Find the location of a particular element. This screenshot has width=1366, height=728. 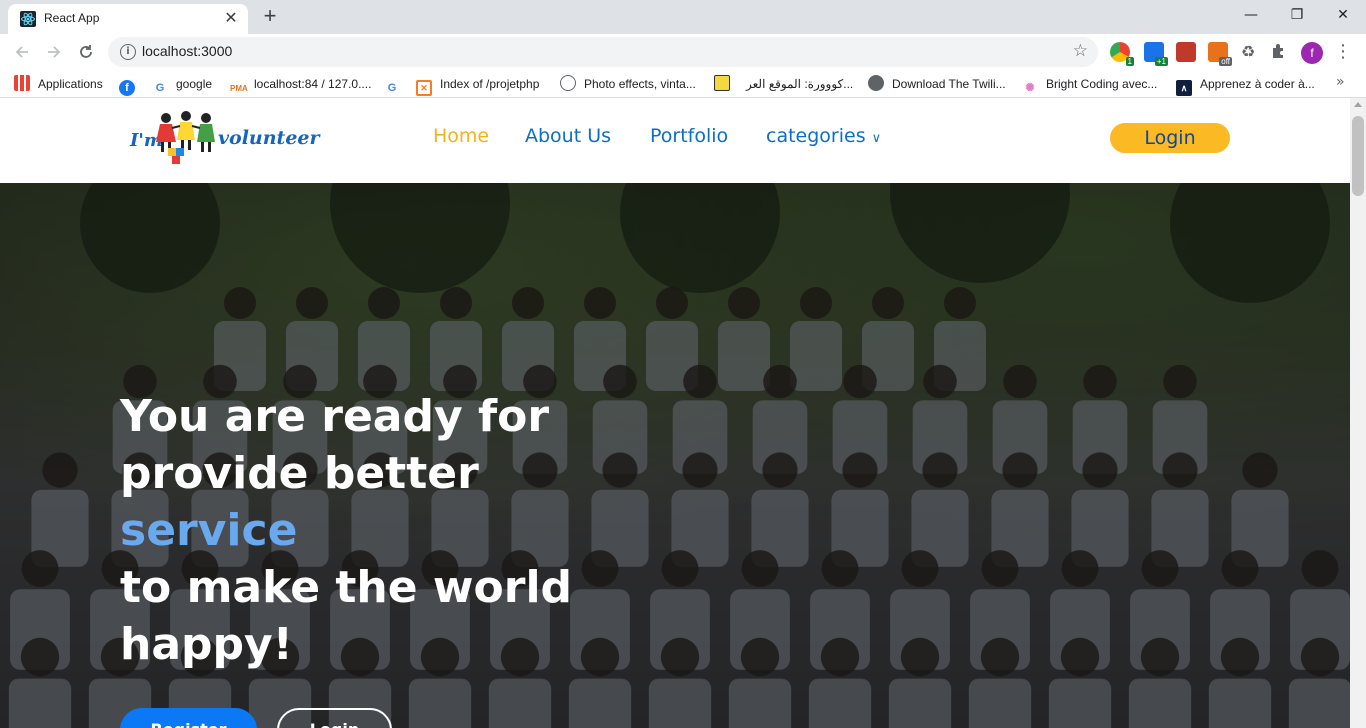

kebab-menu-icon: ⋮ is located at coordinates (1343, 52).